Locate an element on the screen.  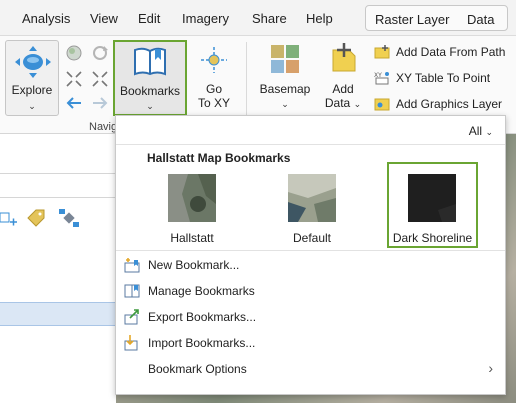
explore-button: Explore ⌄ is located at coordinates (32, 78).